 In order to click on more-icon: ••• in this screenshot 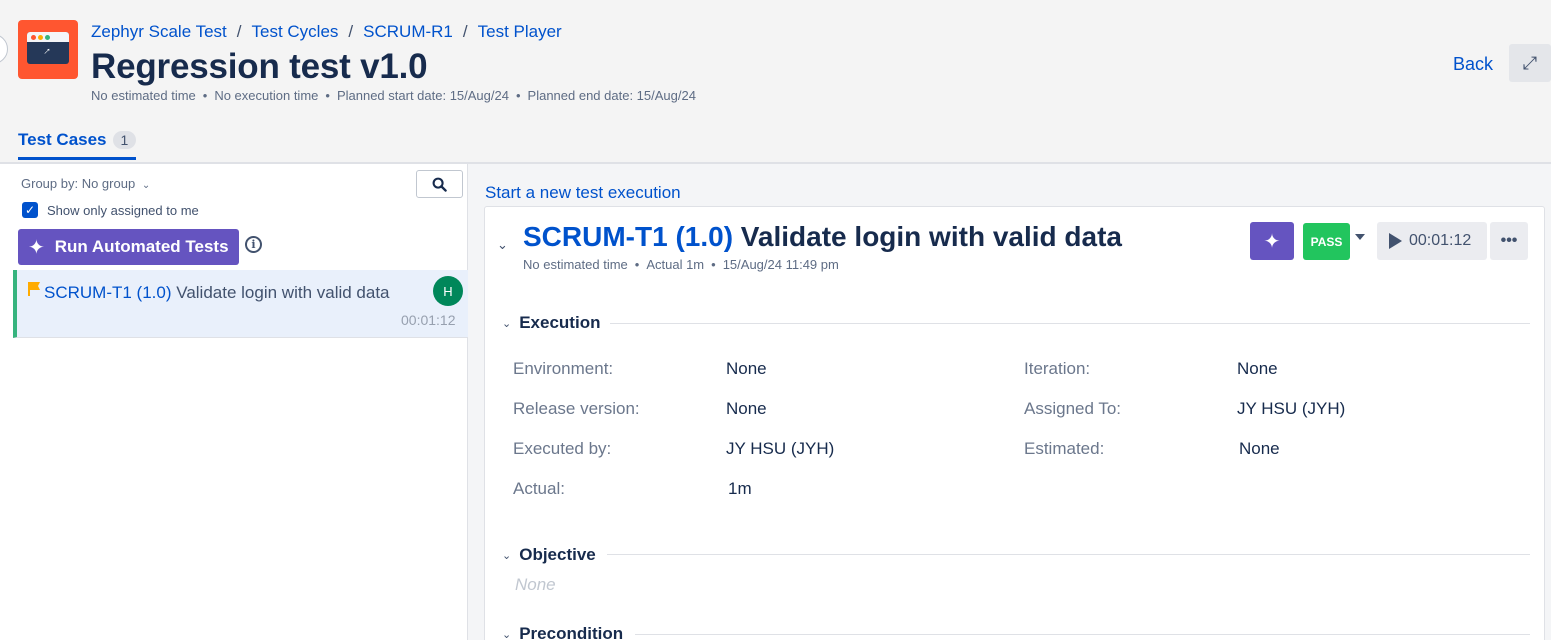, I will do `click(1509, 240)`.